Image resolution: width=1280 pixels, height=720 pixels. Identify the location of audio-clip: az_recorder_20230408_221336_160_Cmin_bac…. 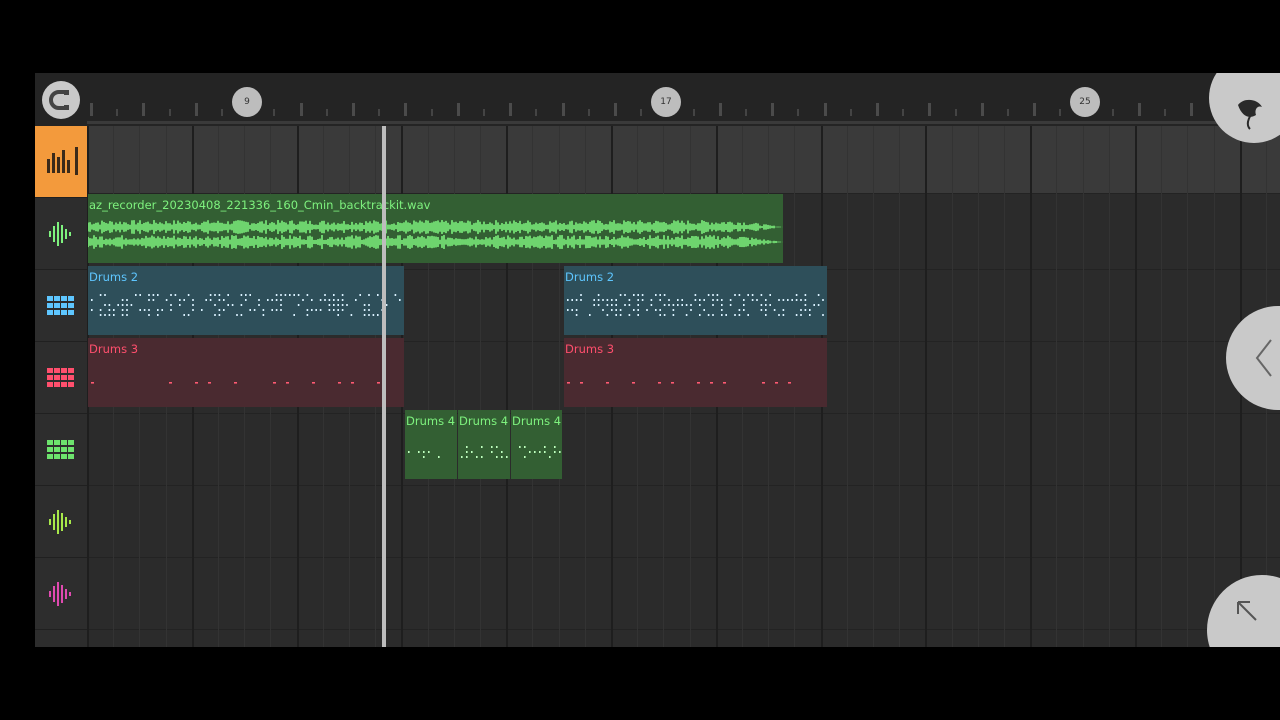
(435, 228).